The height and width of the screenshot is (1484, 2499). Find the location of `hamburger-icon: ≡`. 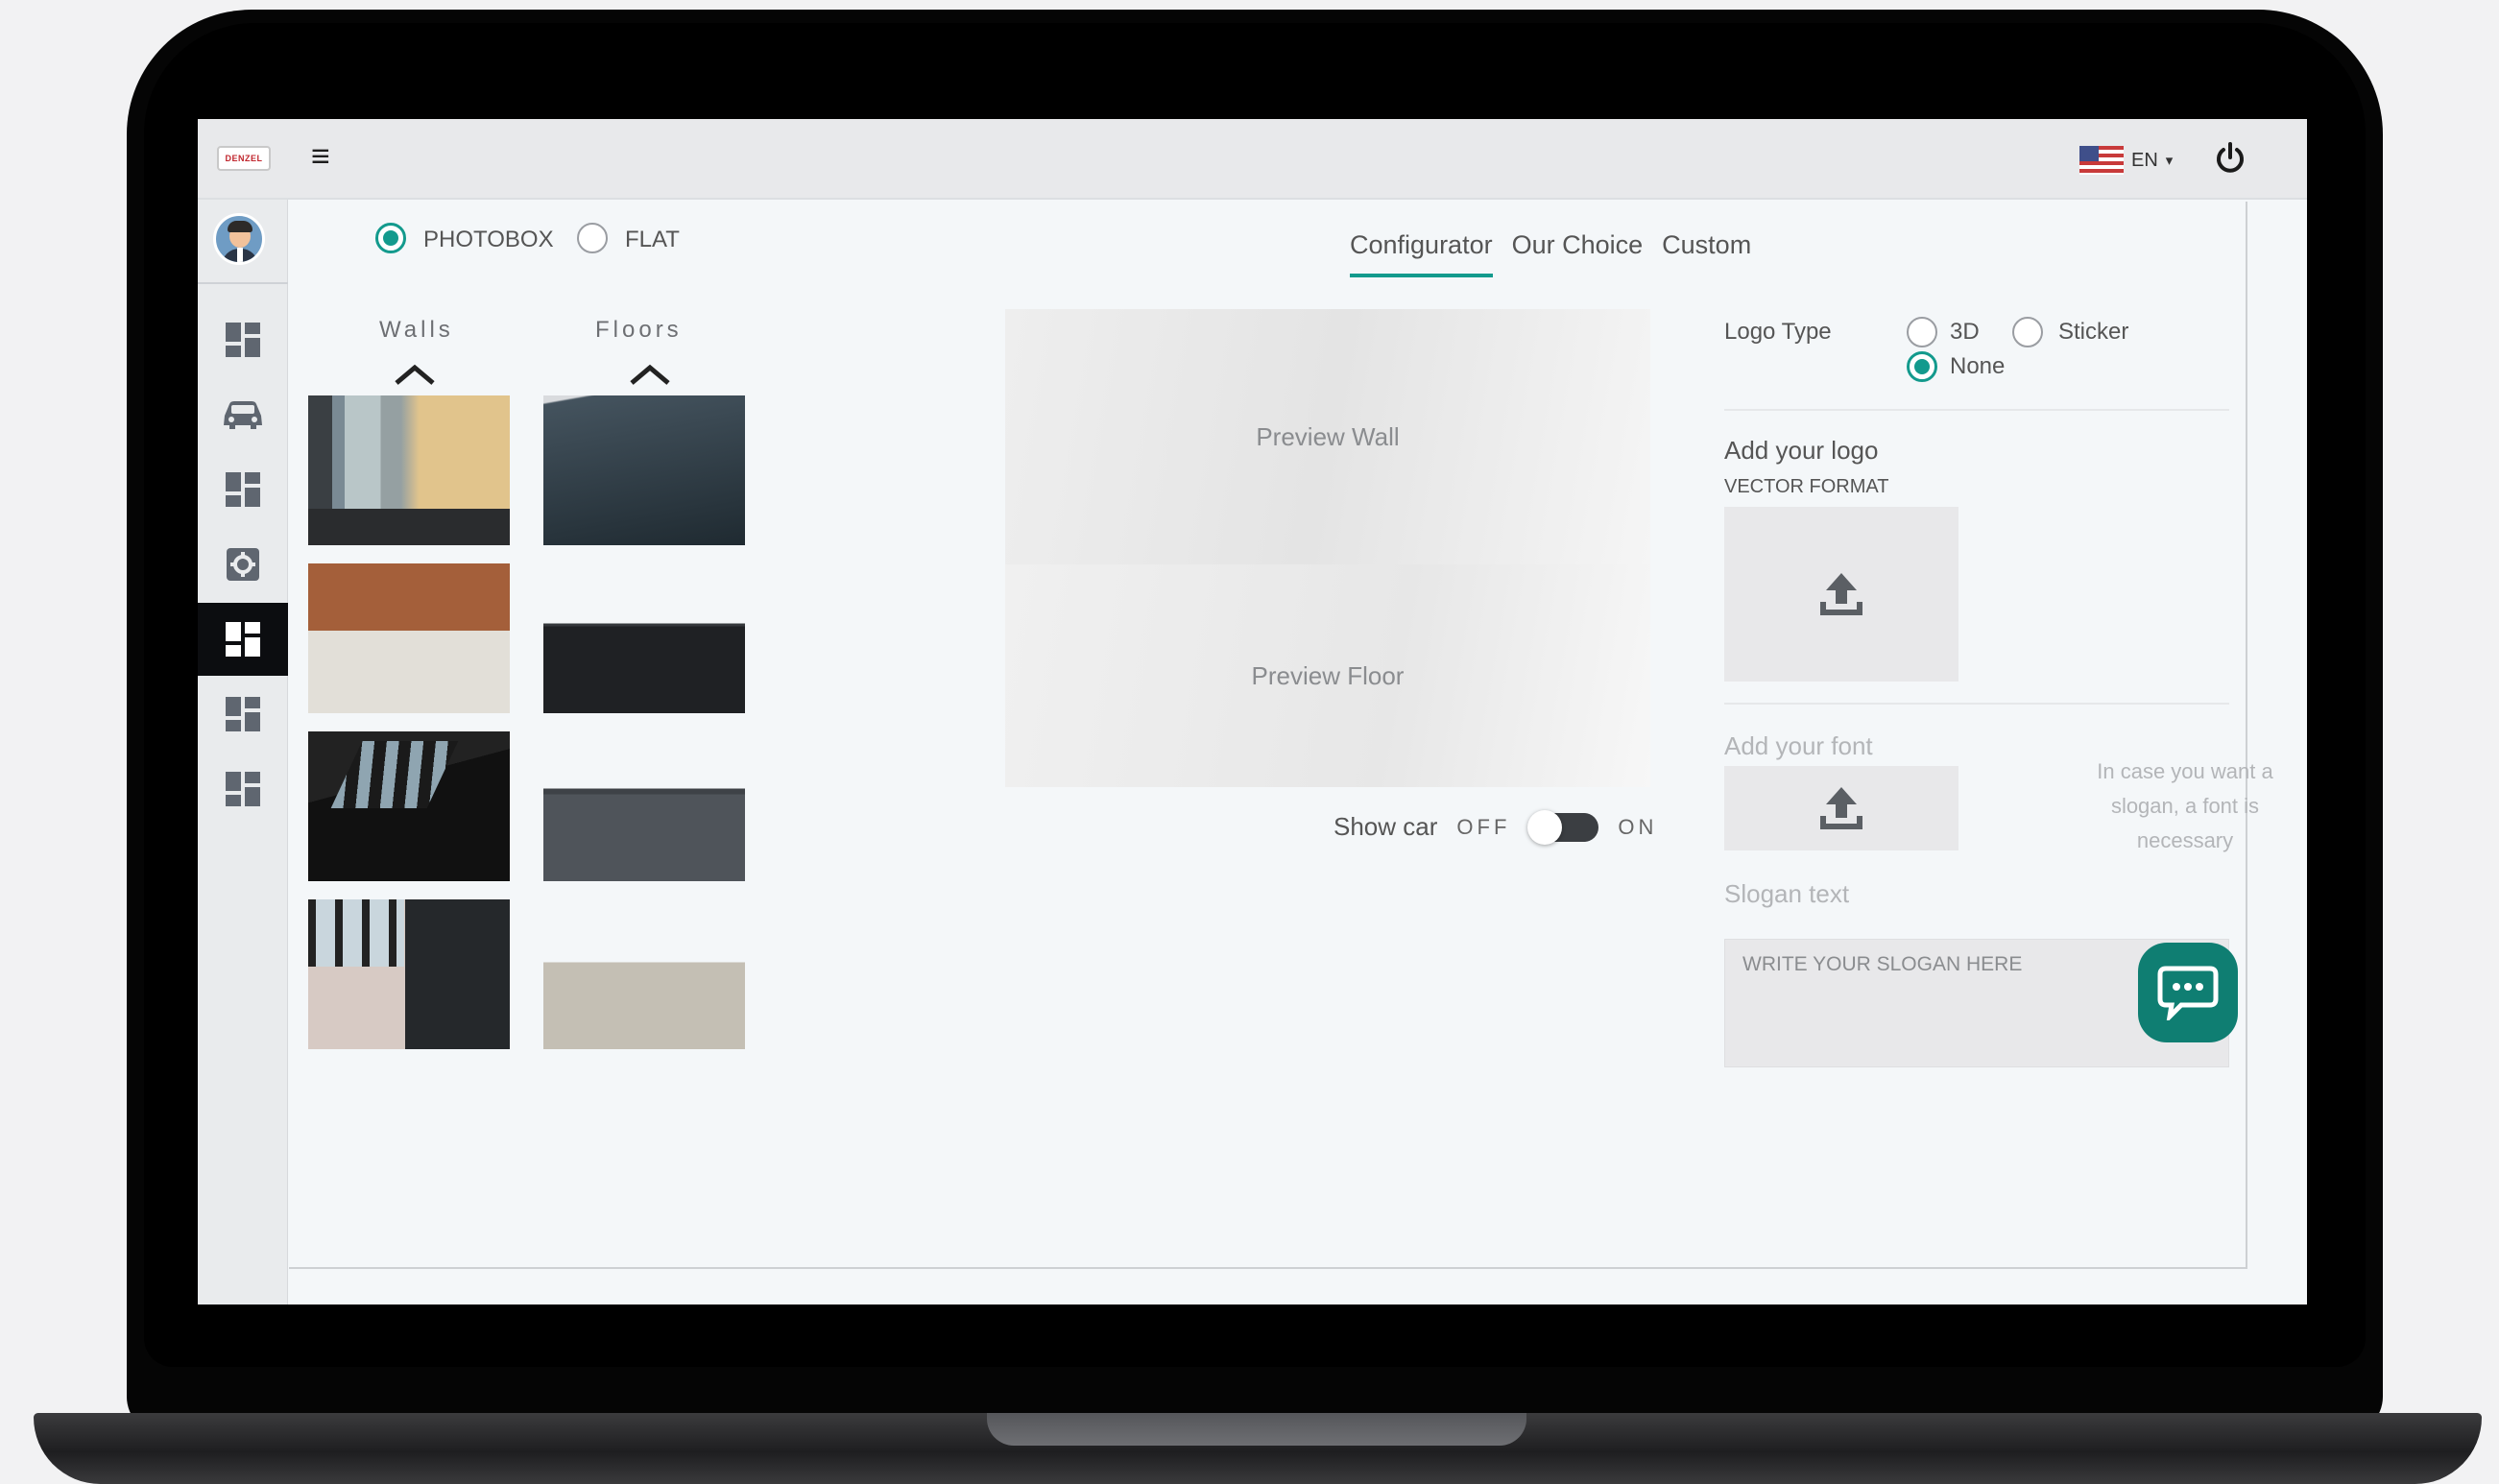

hamburger-icon: ≡ is located at coordinates (320, 156).